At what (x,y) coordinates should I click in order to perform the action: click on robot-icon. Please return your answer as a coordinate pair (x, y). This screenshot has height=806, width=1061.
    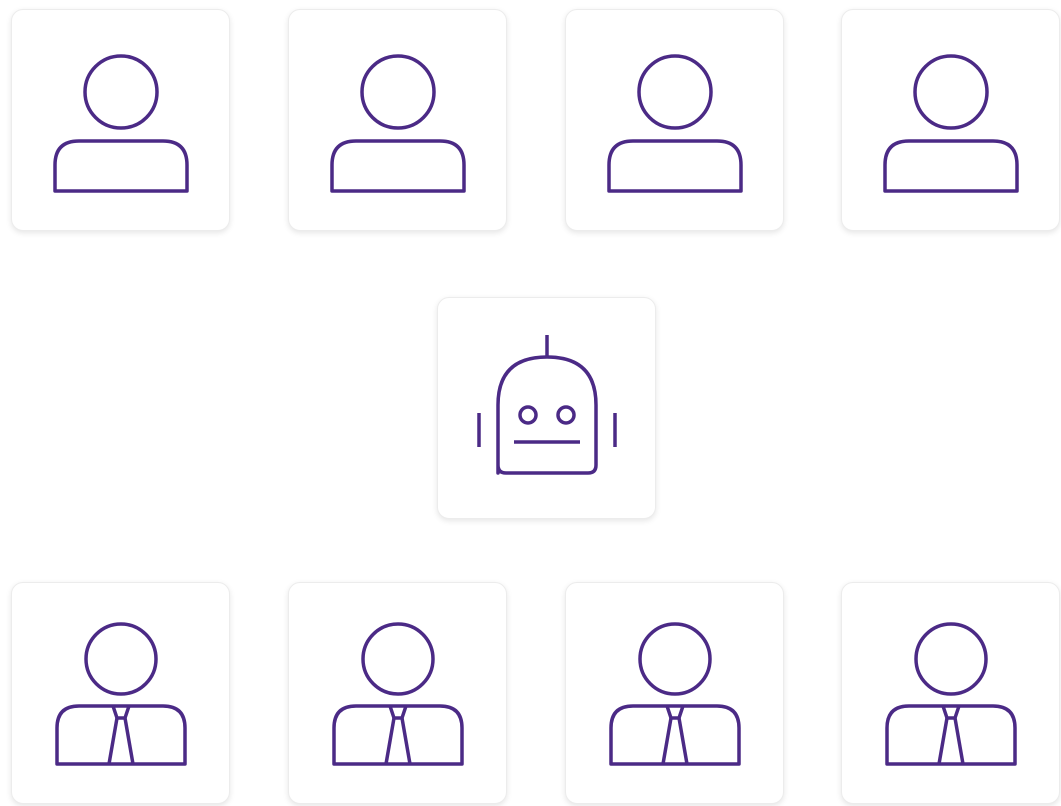
    Looking at the image, I should click on (546, 405).